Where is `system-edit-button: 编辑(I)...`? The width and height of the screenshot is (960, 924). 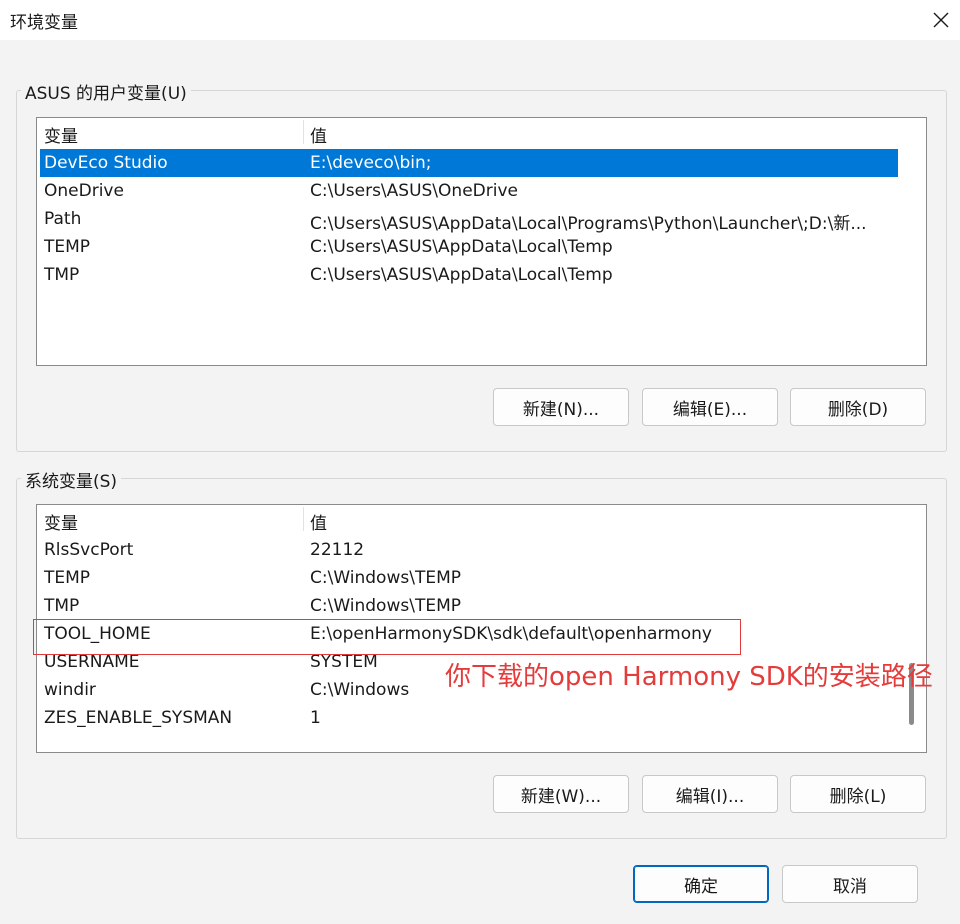 system-edit-button: 编辑(I)... is located at coordinates (710, 794).